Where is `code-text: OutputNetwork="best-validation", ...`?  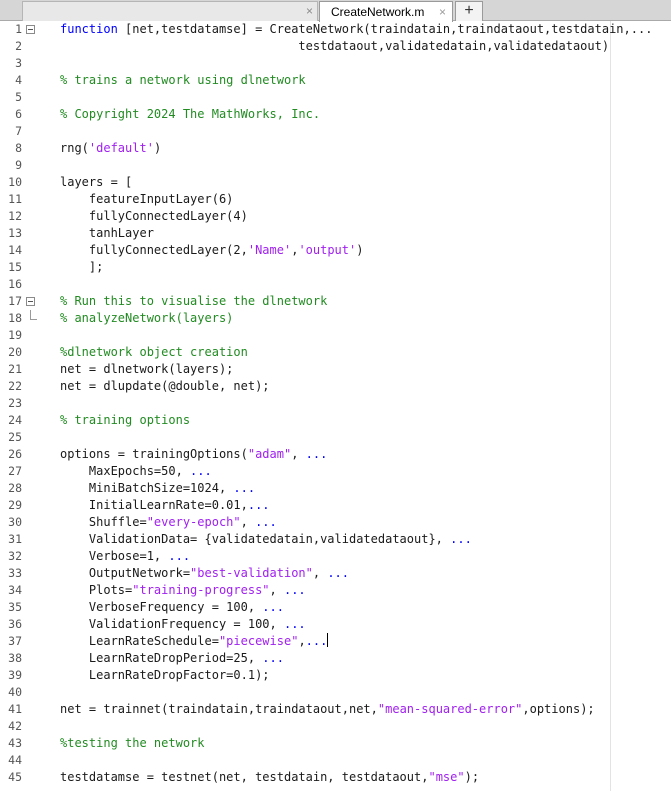 code-text: OutputNetwork="best-validation", ... is located at coordinates (204, 573).